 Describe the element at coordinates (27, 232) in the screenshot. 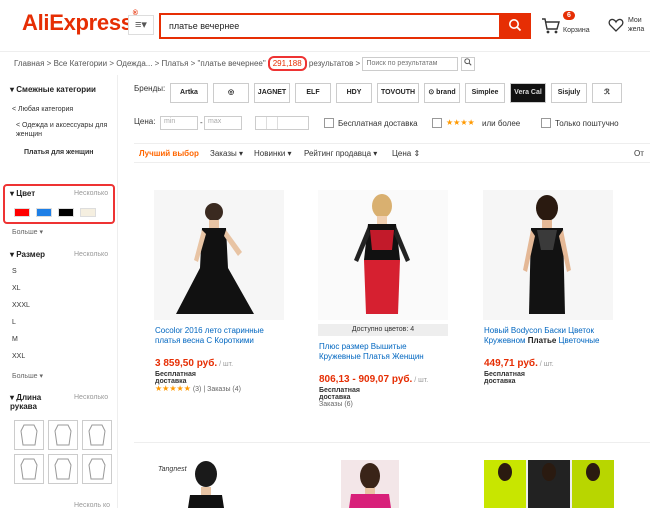

I see `color-more-link: Больше ▾` at that location.